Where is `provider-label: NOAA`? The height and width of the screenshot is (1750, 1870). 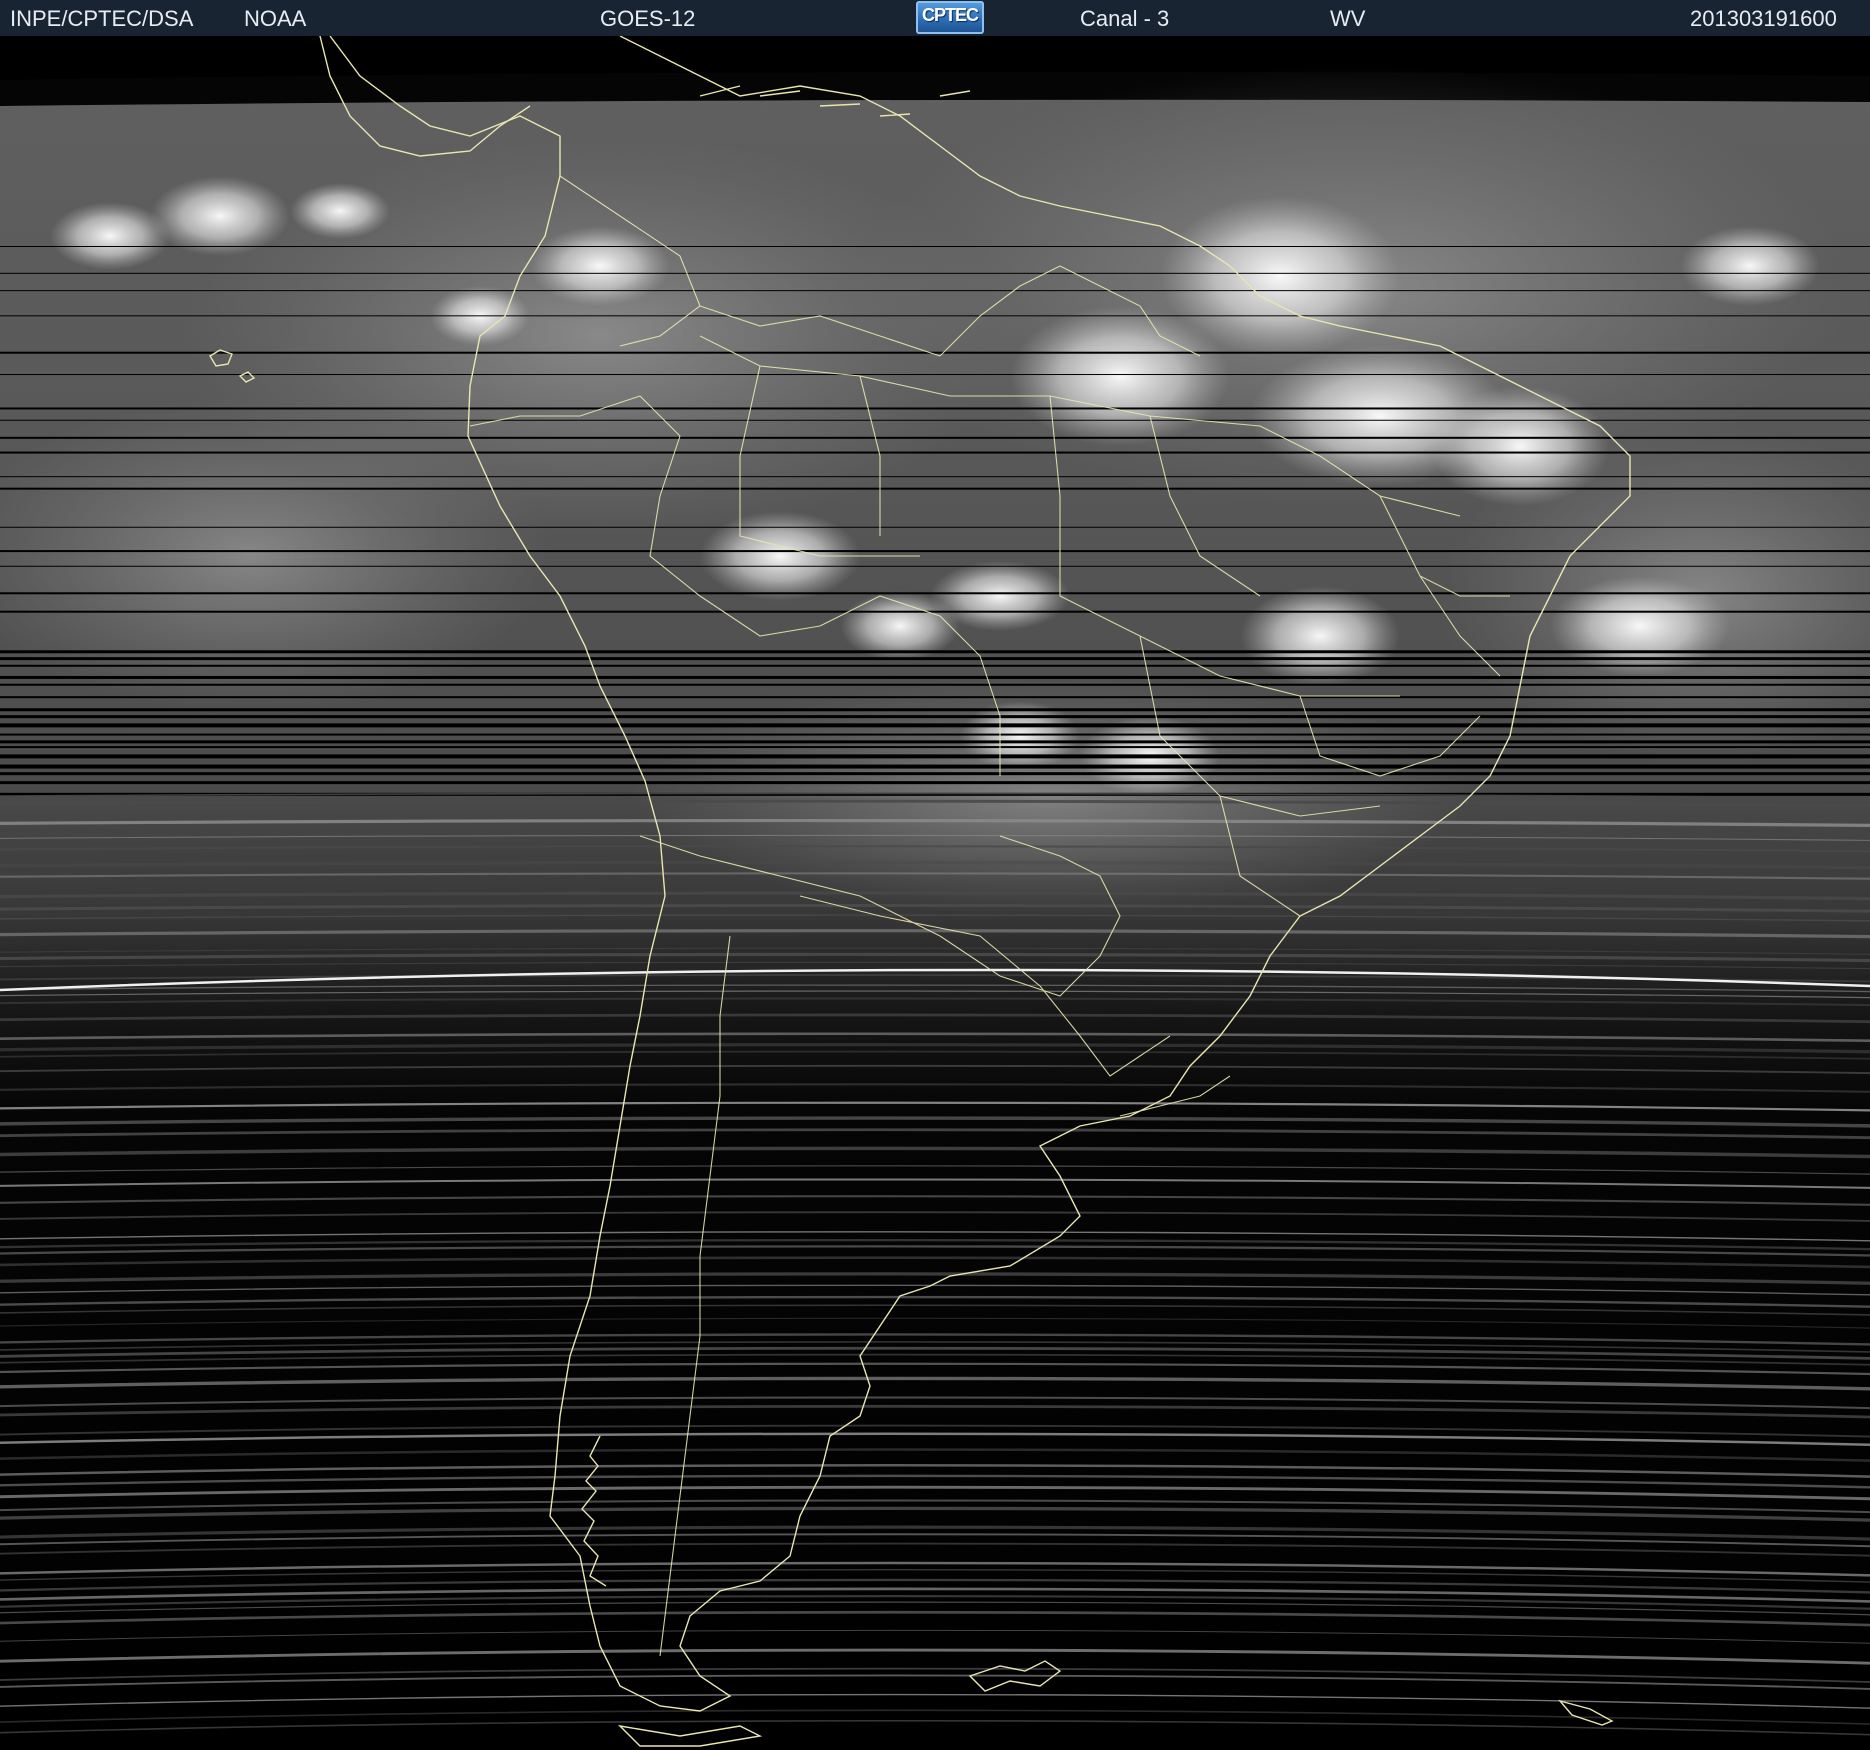
provider-label: NOAA is located at coordinates (275, 18).